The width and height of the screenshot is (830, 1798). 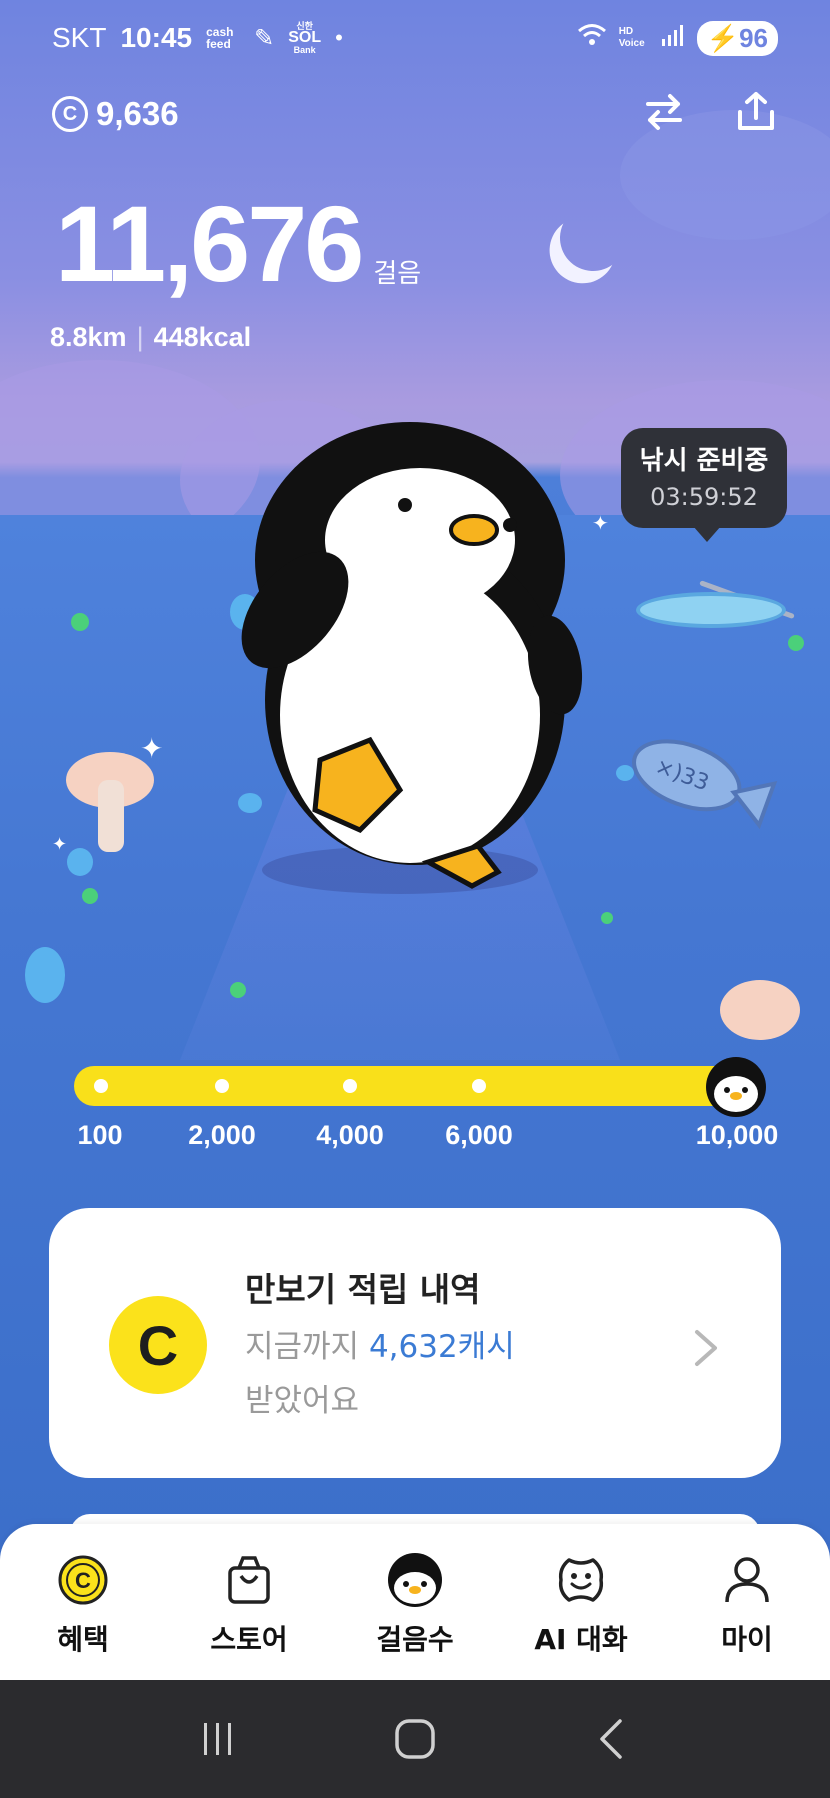 What do you see at coordinates (704, 497) in the screenshot?
I see `fishing-countdown: 03:59:52` at bounding box center [704, 497].